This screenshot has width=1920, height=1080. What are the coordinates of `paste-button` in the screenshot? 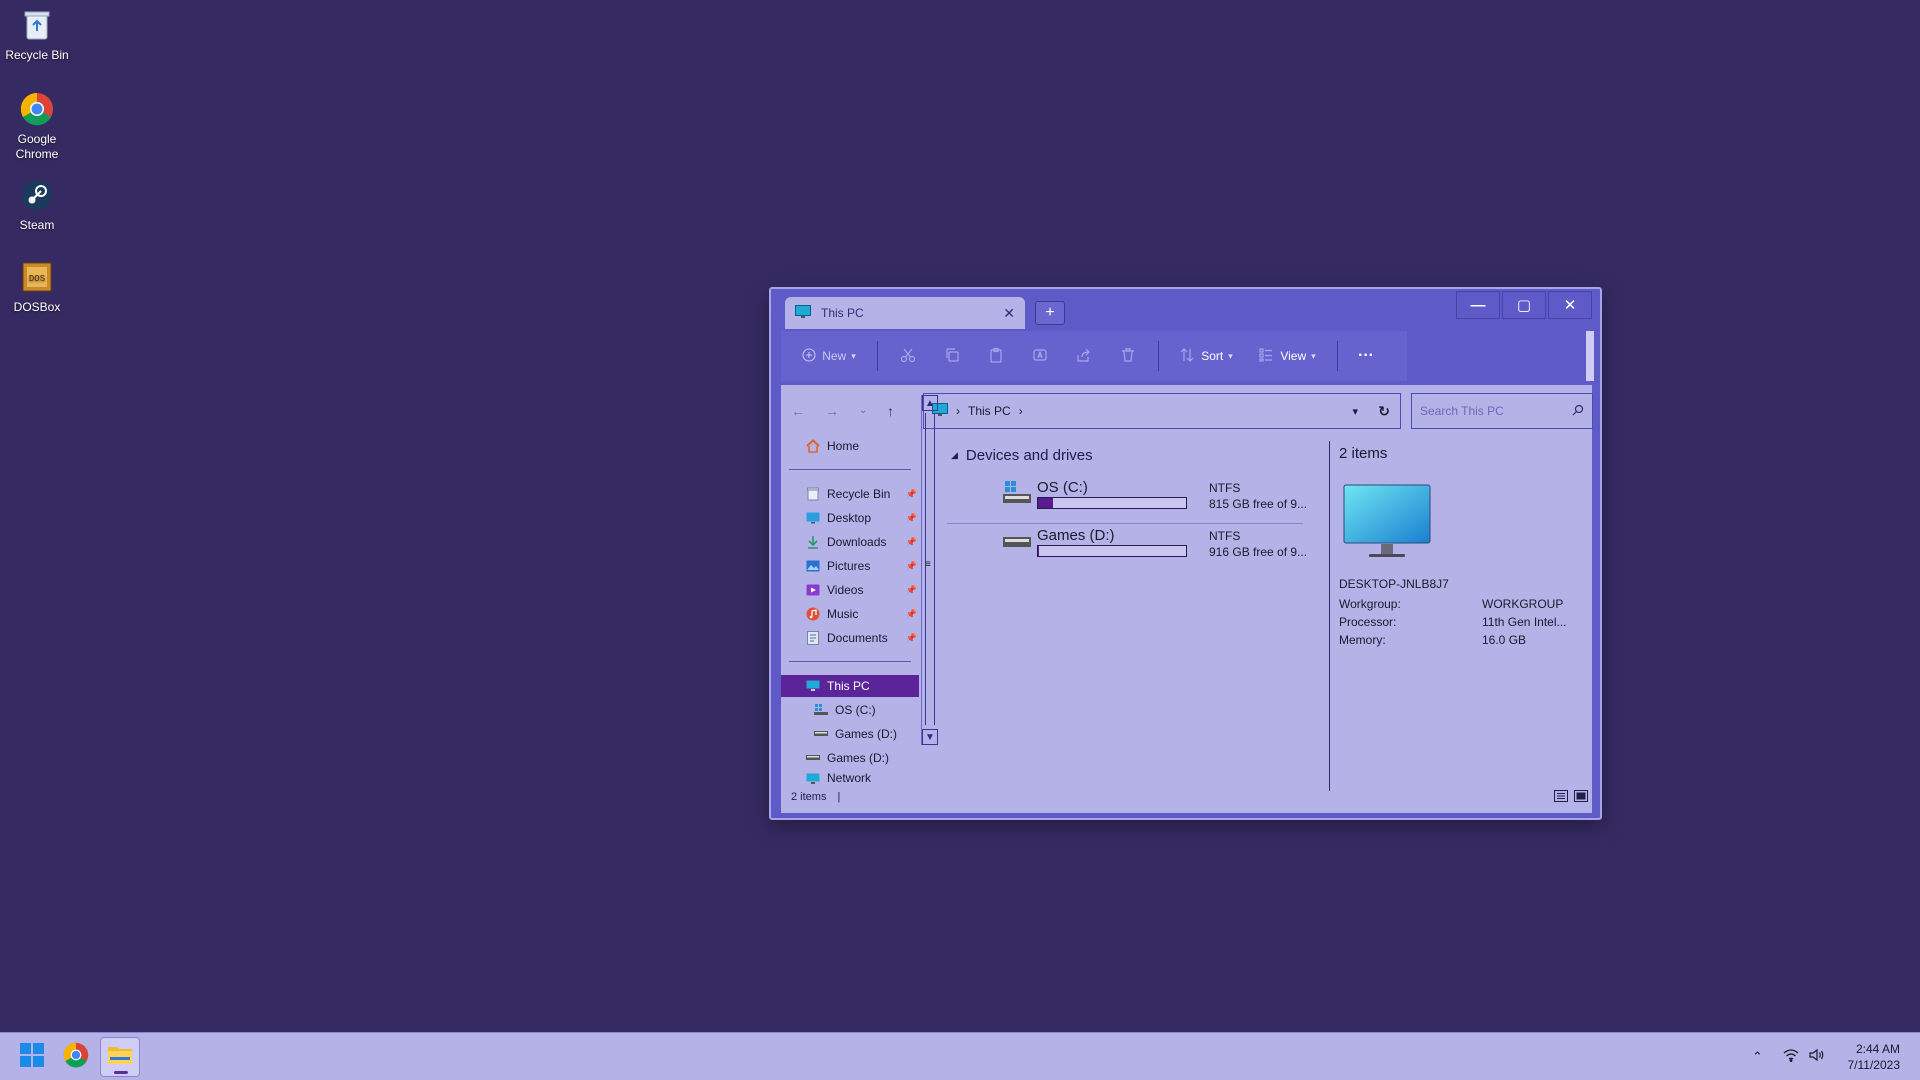 It's located at (996, 356).